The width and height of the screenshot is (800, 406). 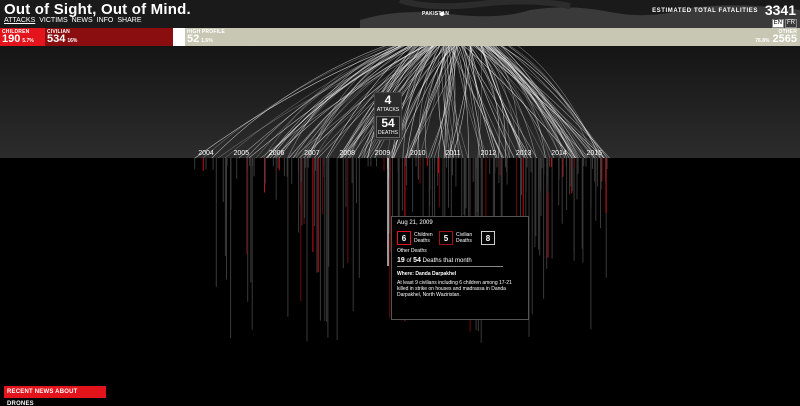 What do you see at coordinates (415, 223) in the screenshot?
I see `tooltip-date: Aug 21, 2009` at bounding box center [415, 223].